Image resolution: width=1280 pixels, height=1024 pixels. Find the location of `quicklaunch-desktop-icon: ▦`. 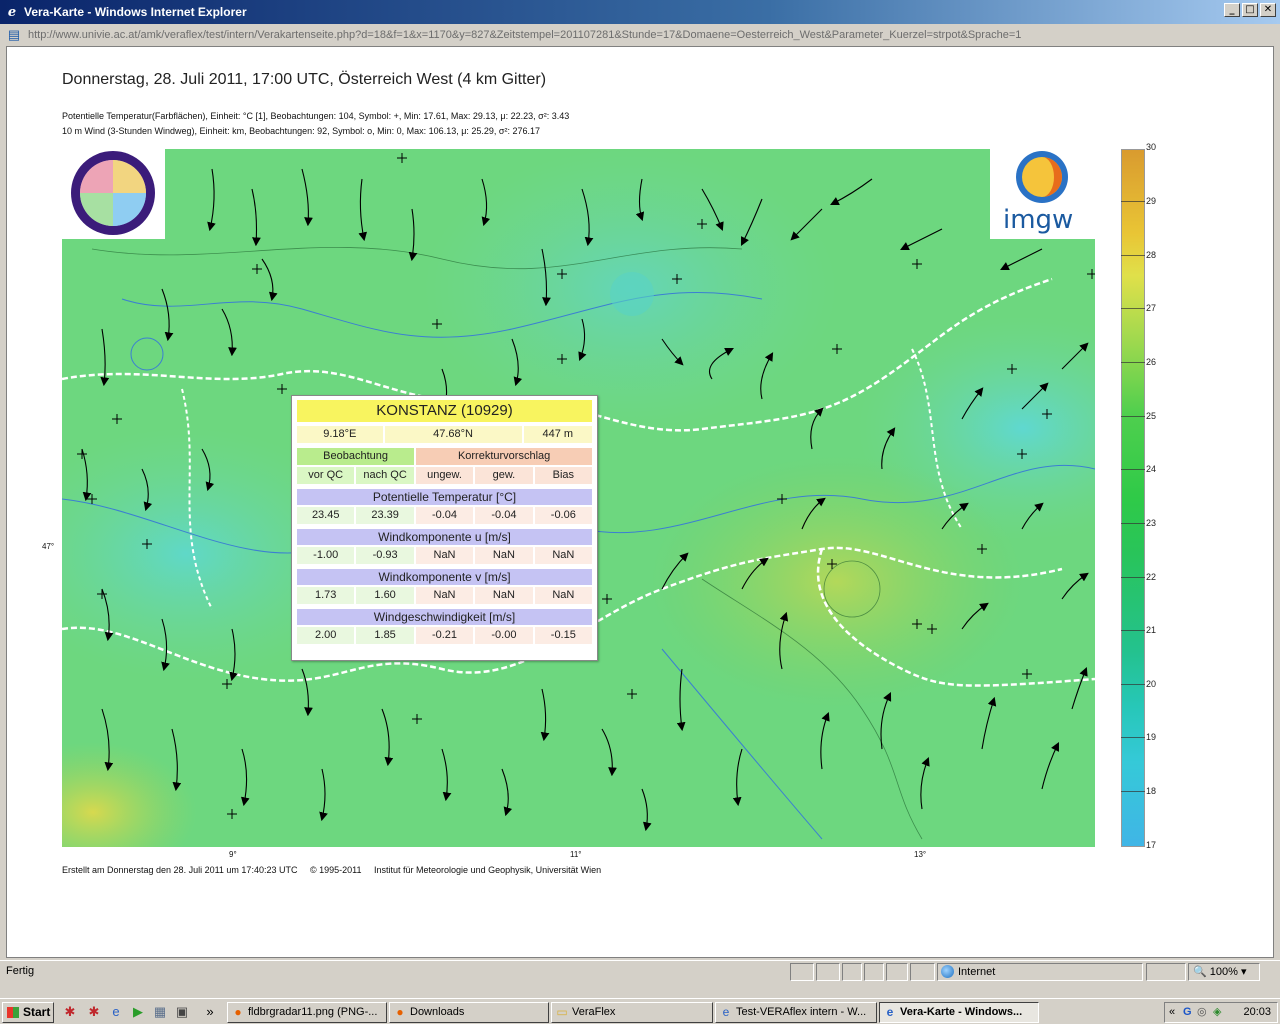

quicklaunch-desktop-icon: ▦ is located at coordinates (160, 1012).